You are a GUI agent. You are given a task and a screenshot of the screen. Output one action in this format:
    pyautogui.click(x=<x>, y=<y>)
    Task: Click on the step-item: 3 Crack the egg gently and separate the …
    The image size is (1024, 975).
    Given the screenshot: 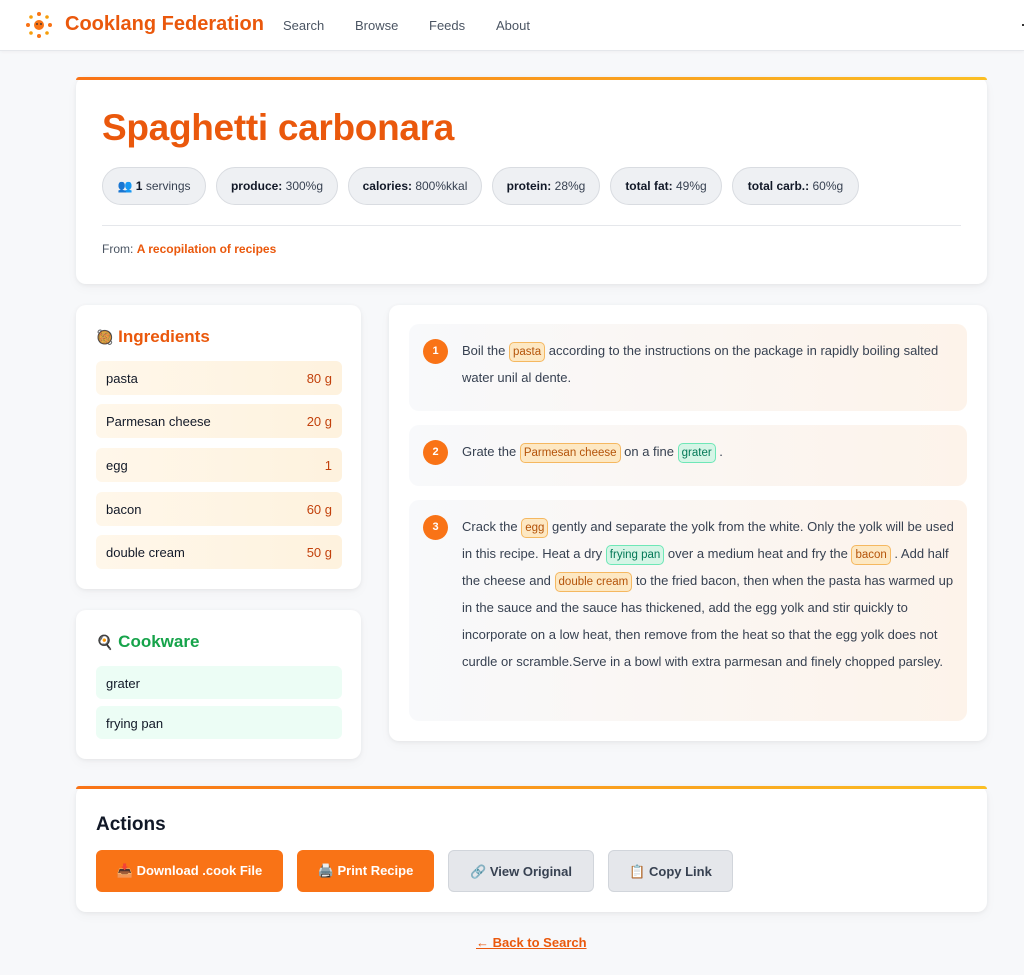 What is the action you would take?
    pyautogui.click(x=688, y=610)
    